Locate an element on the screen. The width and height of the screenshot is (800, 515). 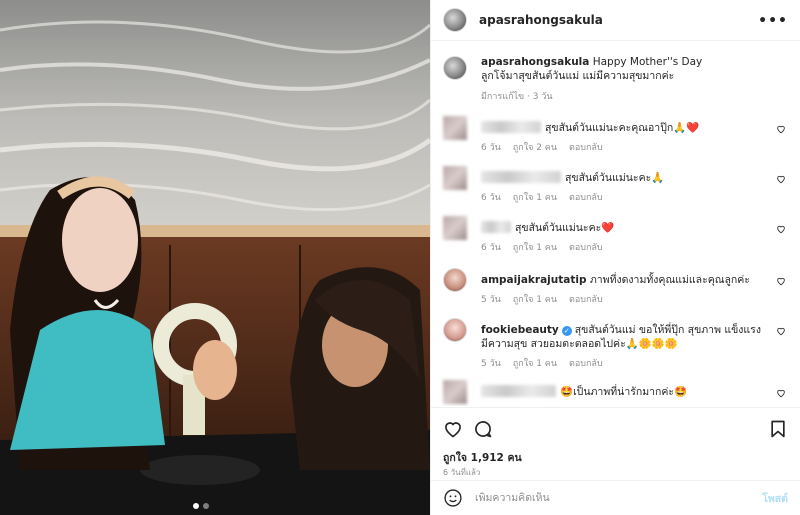
comment-text: สุขสันต์วันแม่นะคะ🙏 is located at coordinates (615, 178).